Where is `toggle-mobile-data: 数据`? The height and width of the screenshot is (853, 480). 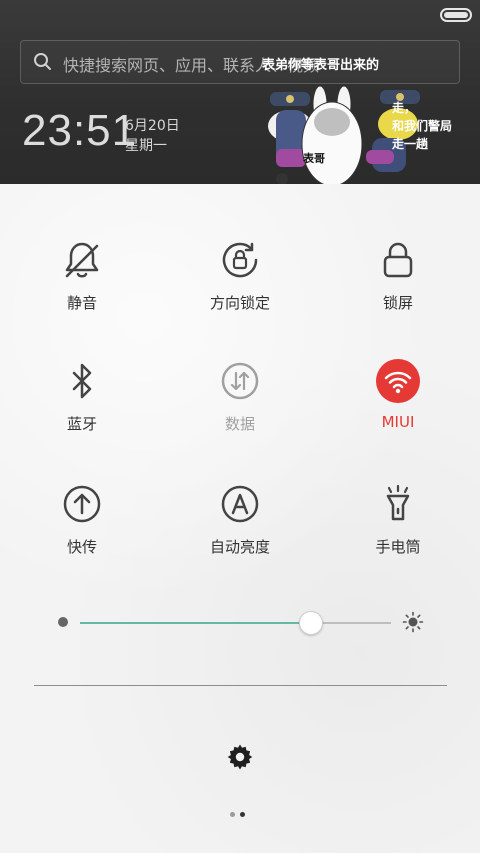 toggle-mobile-data: 数据 is located at coordinates (240, 395).